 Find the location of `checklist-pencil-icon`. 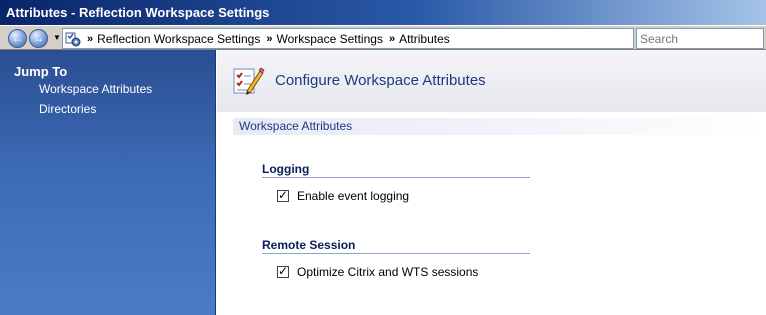

checklist-pencil-icon is located at coordinates (248, 81).